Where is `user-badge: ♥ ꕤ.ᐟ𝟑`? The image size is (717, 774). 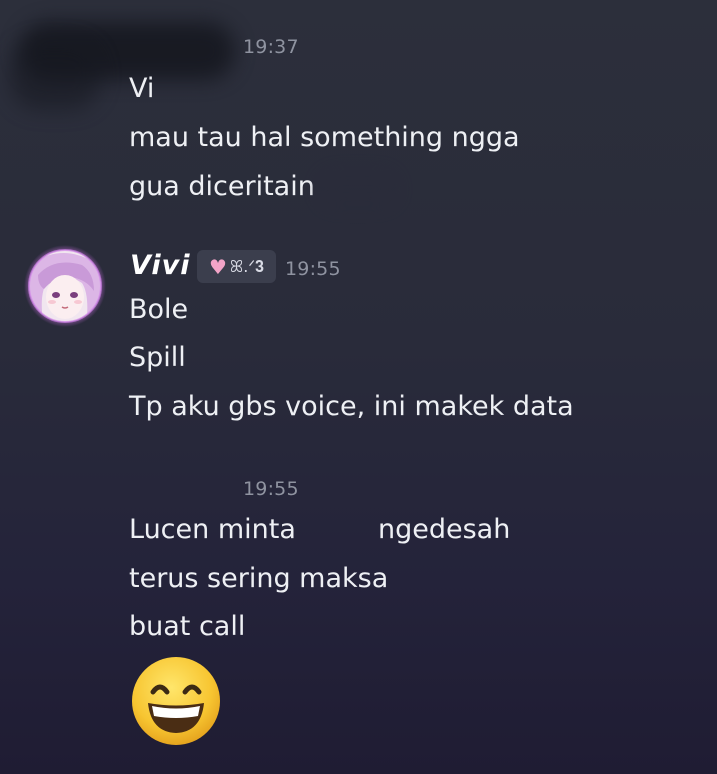 user-badge: ♥ ꕤ.ᐟ𝟑 is located at coordinates (236, 266).